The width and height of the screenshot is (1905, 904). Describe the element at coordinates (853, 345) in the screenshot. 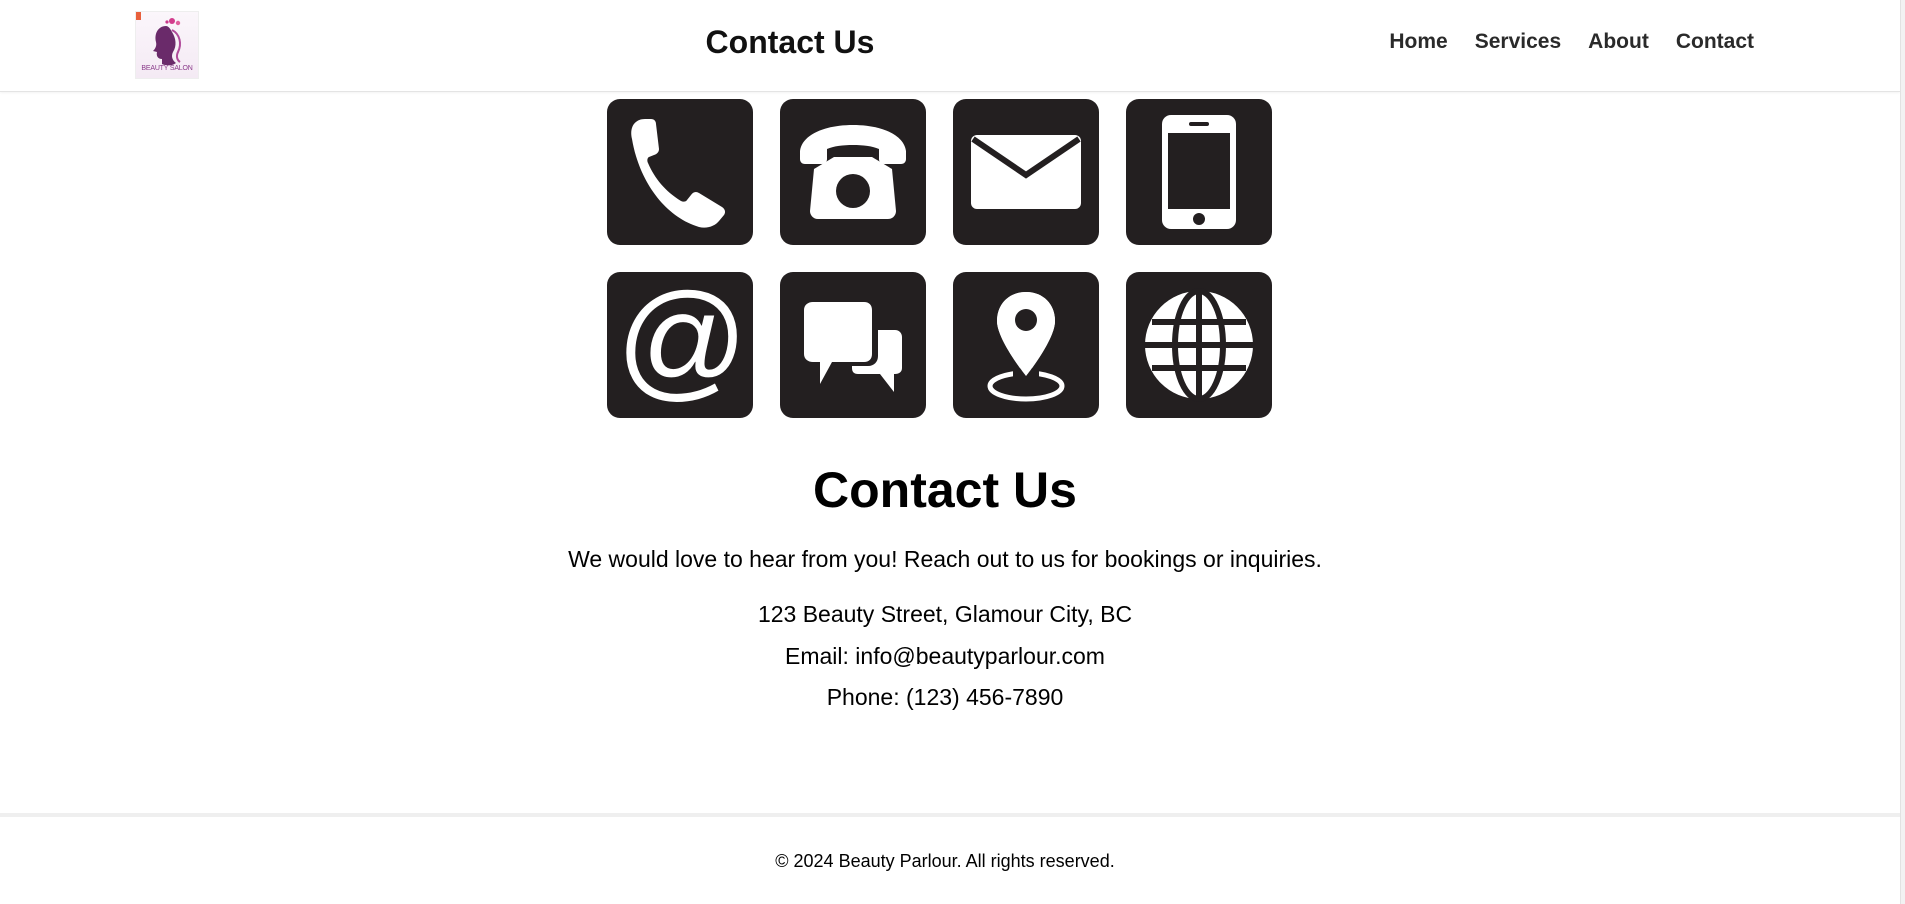

I see `chat-bubbles-icon` at that location.